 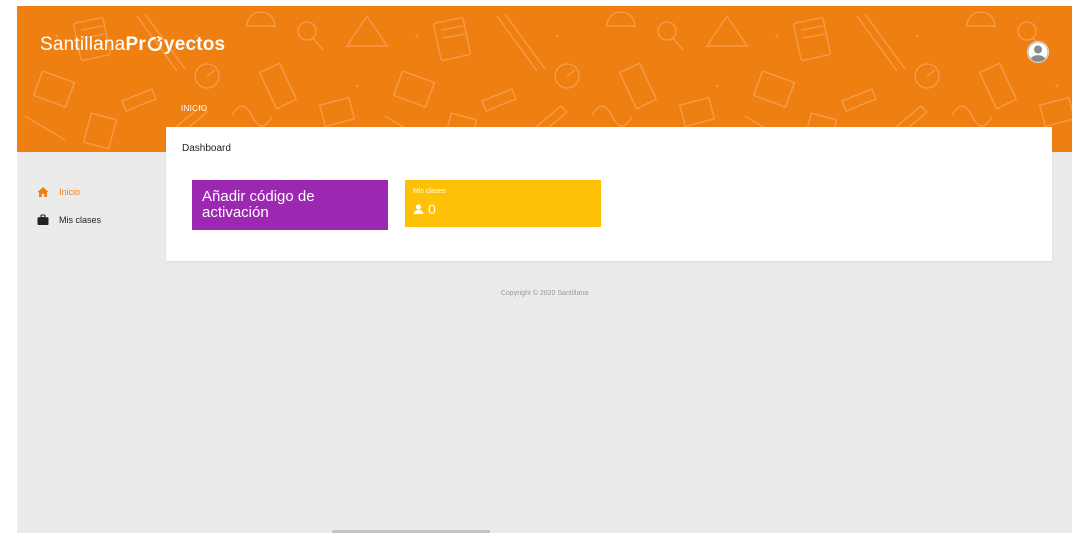 What do you see at coordinates (258, 204) in the screenshot?
I see `activation-code-label: Añadir código de activación` at bounding box center [258, 204].